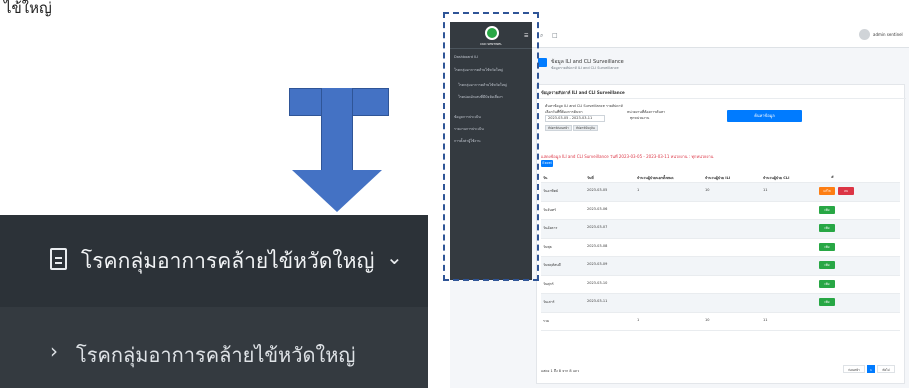 The height and width of the screenshot is (388, 909). Describe the element at coordinates (552, 265) in the screenshot. I see `table-cell-day: วันพฤหัสบดี` at that location.